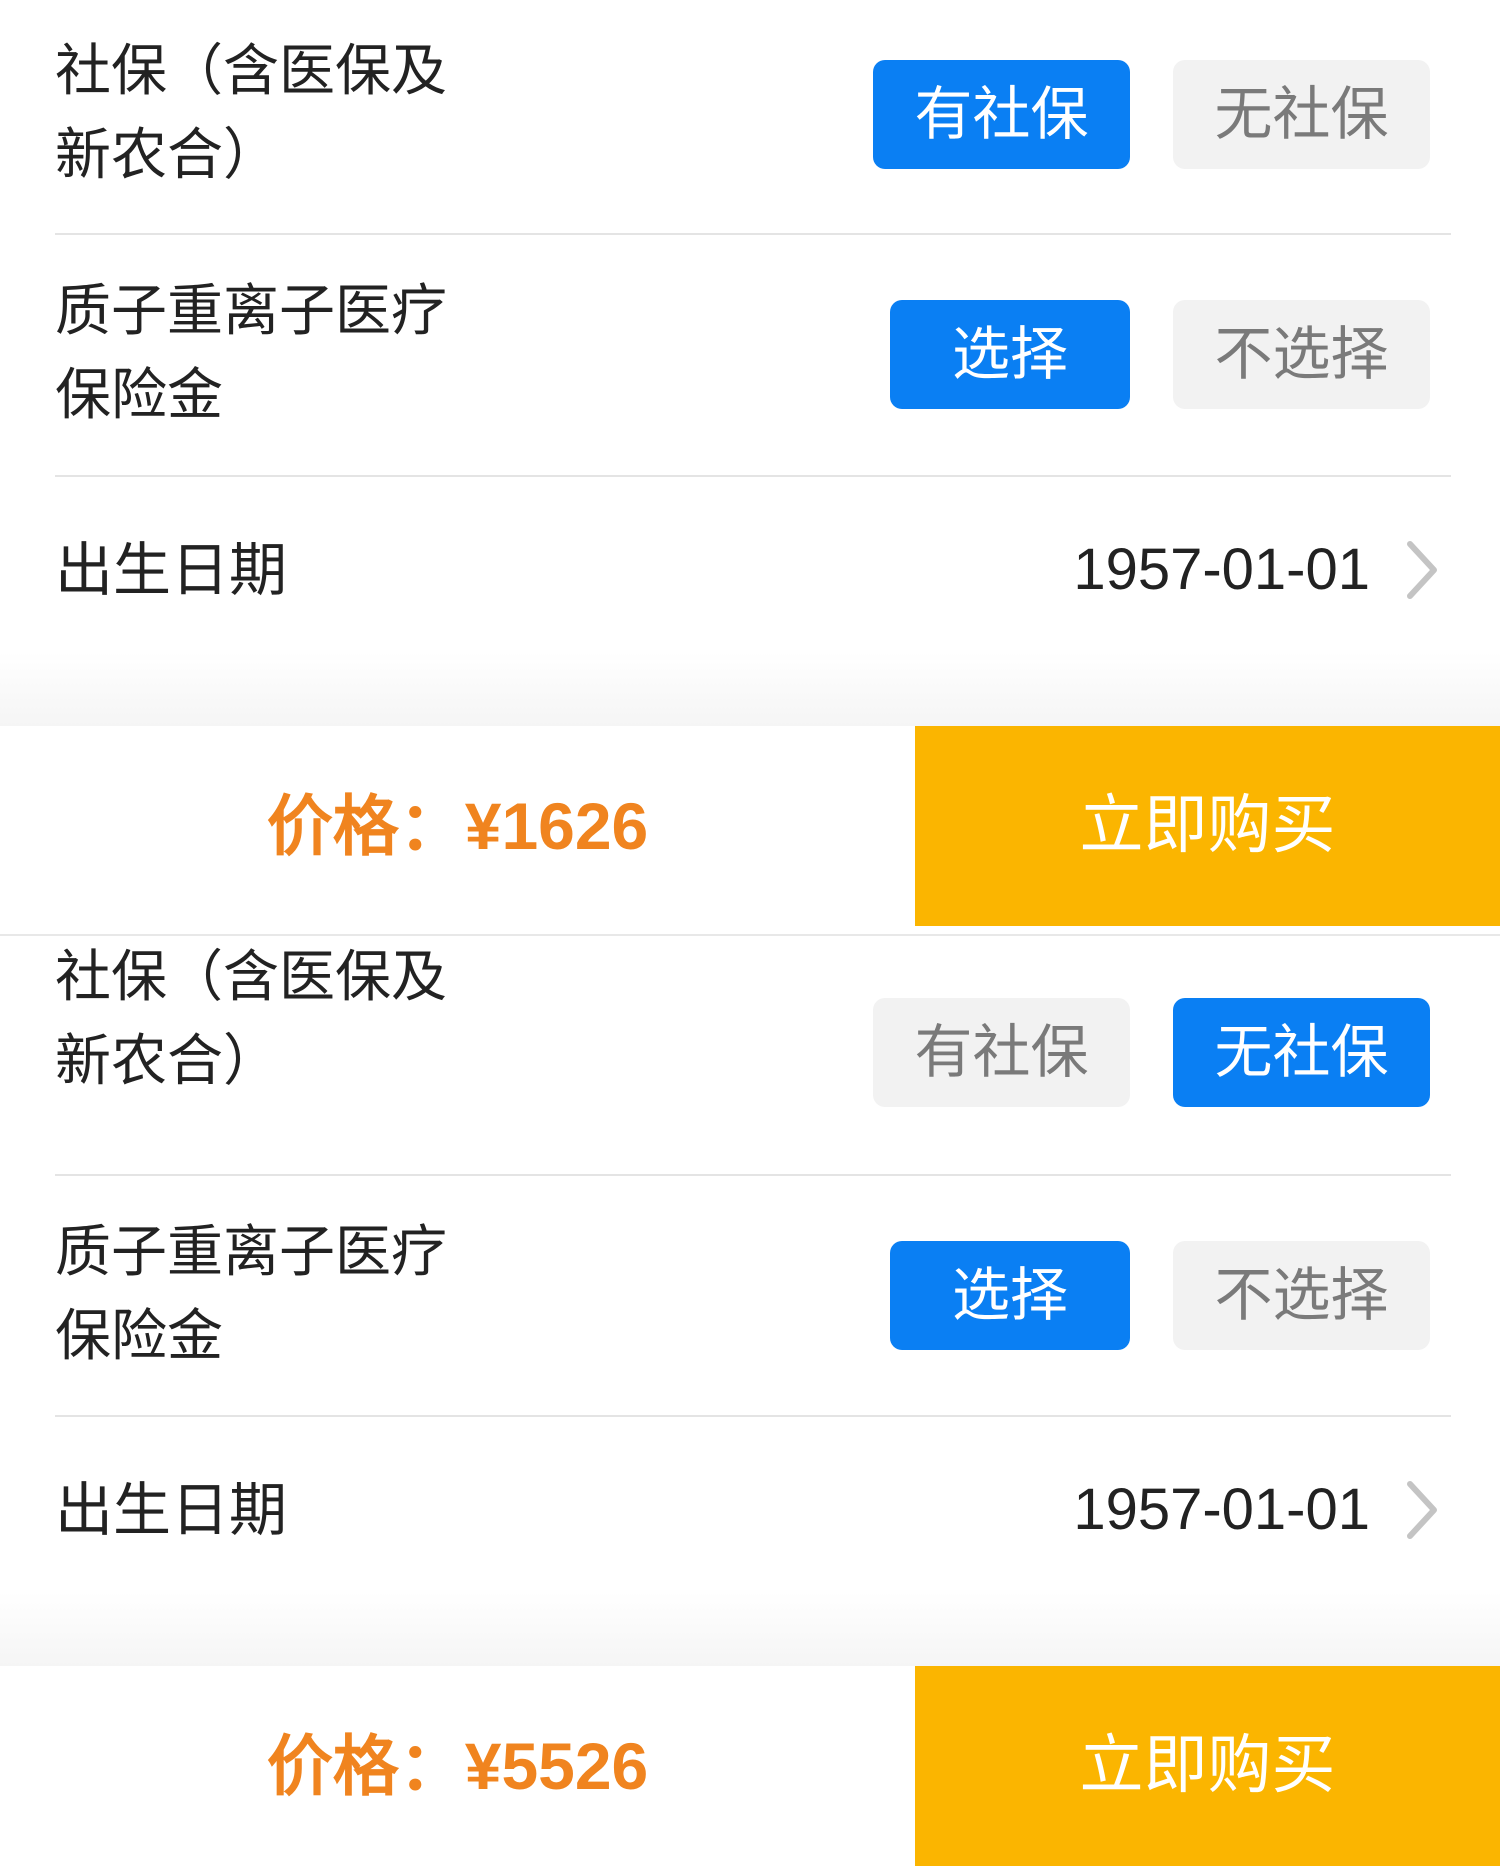  I want to click on purchase-bar: 价格：¥1626 立即购买, so click(750, 826).